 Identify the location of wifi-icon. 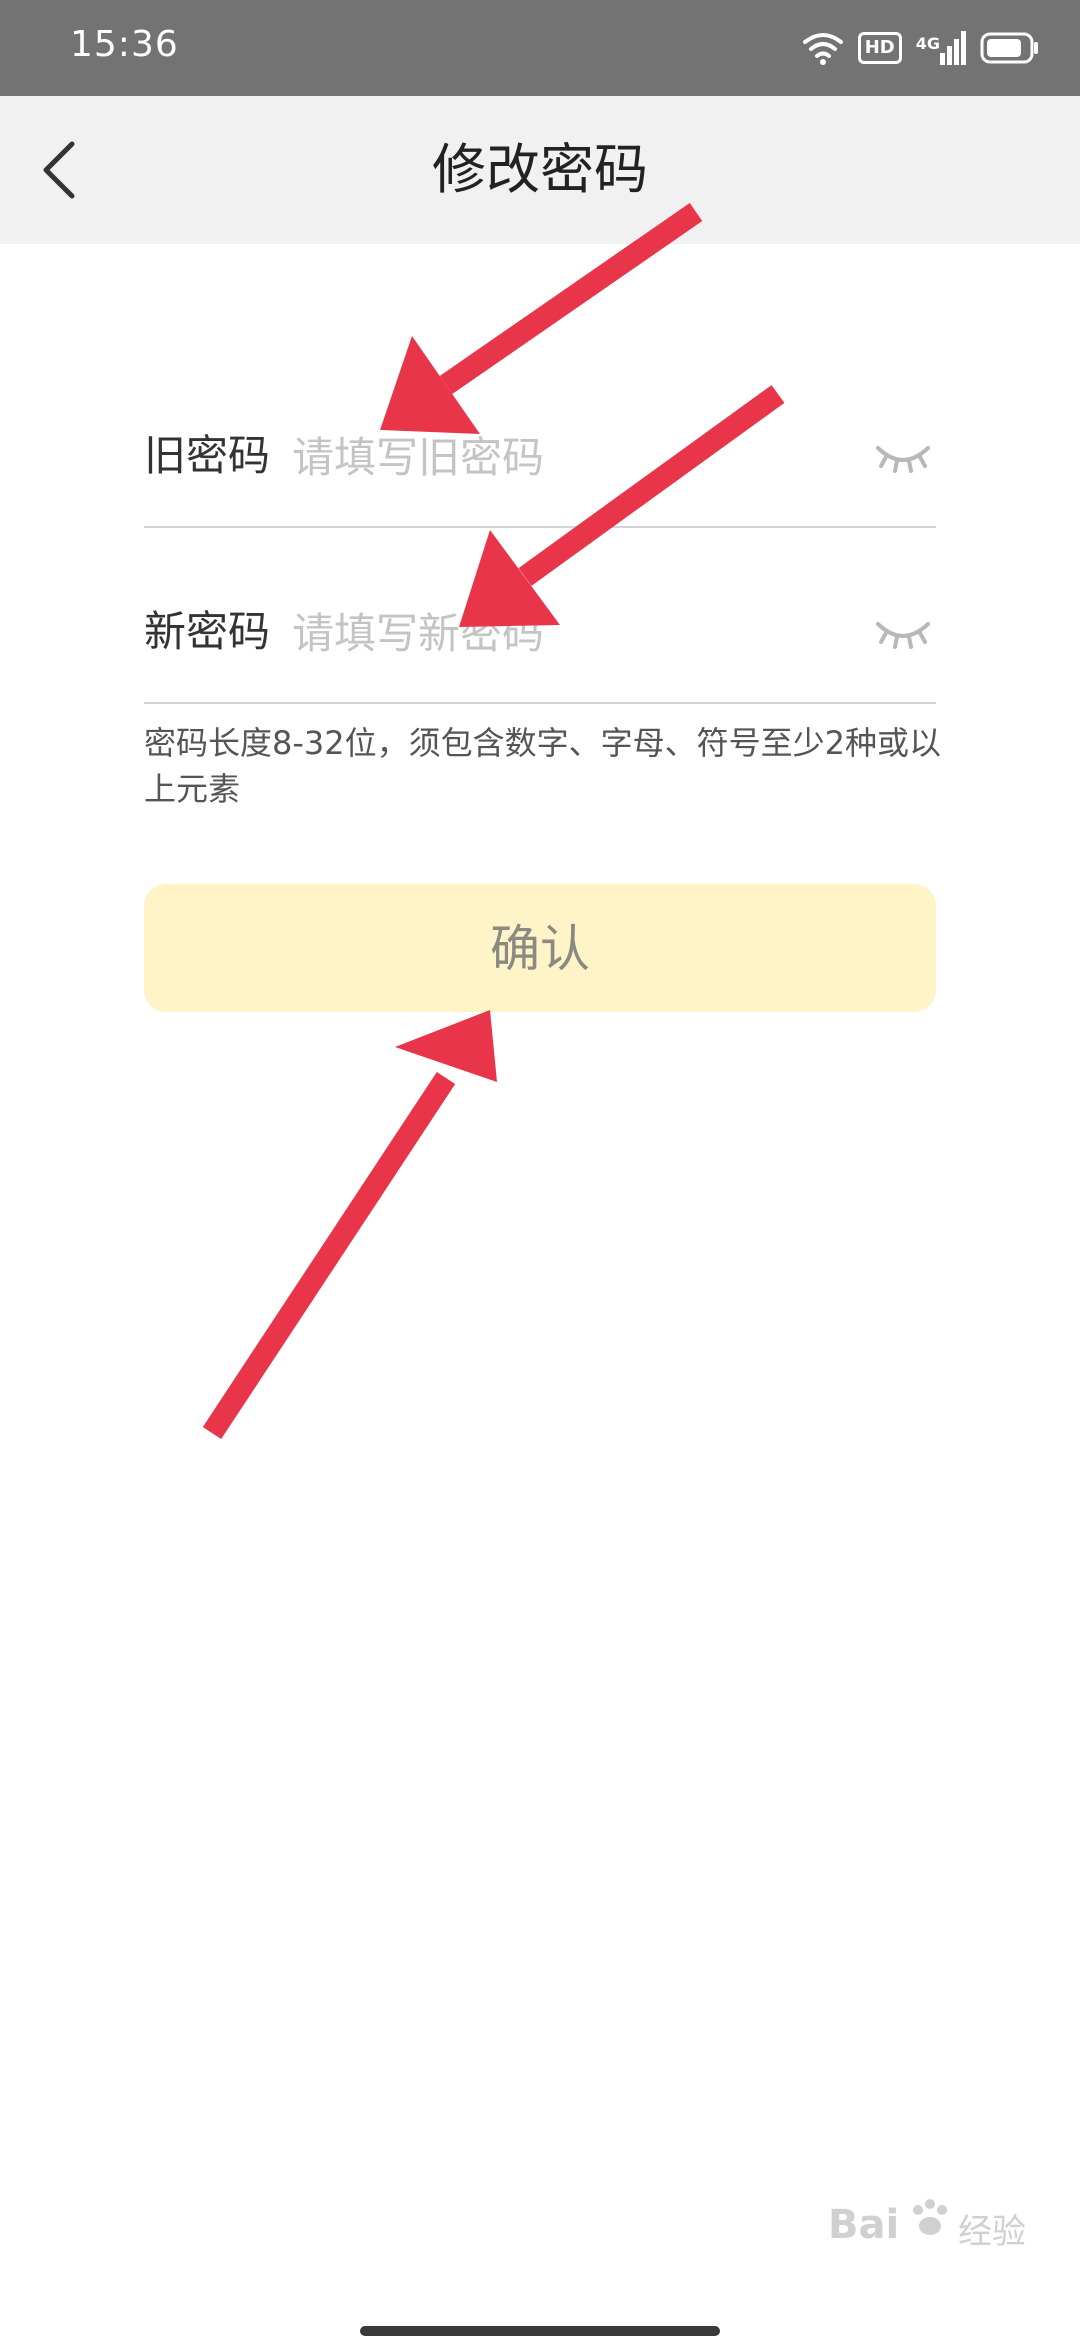
(822, 49).